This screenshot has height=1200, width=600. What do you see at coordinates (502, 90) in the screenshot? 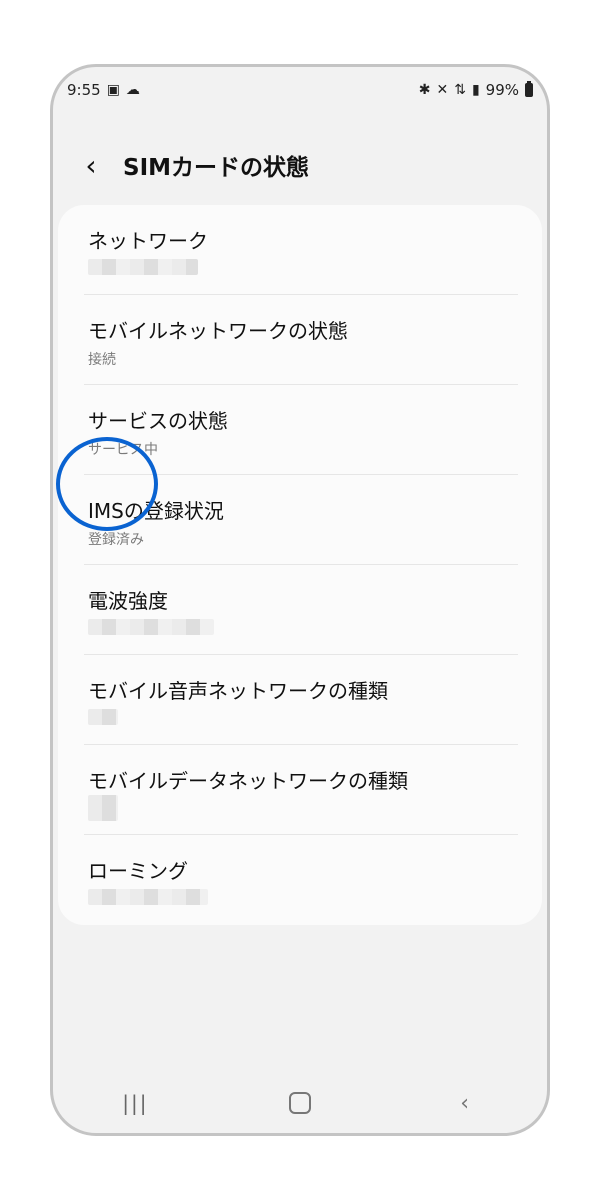
I see `battery-percent: 99%` at bounding box center [502, 90].